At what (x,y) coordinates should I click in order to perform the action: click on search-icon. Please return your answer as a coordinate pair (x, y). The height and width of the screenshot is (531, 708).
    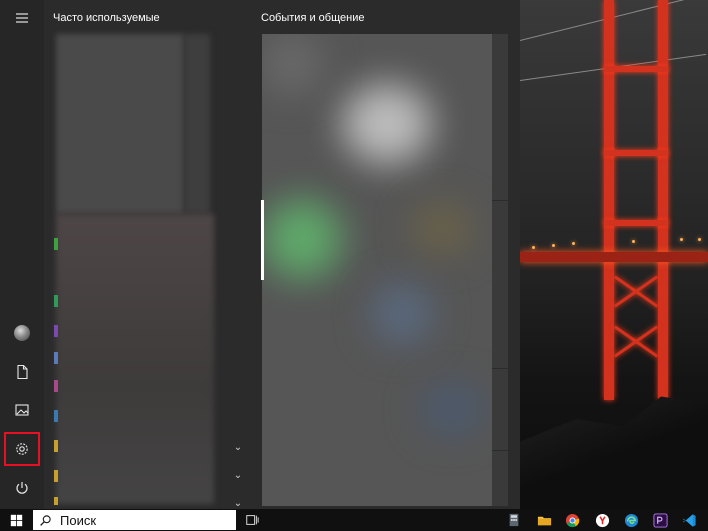
    Looking at the image, I should click on (45, 520).